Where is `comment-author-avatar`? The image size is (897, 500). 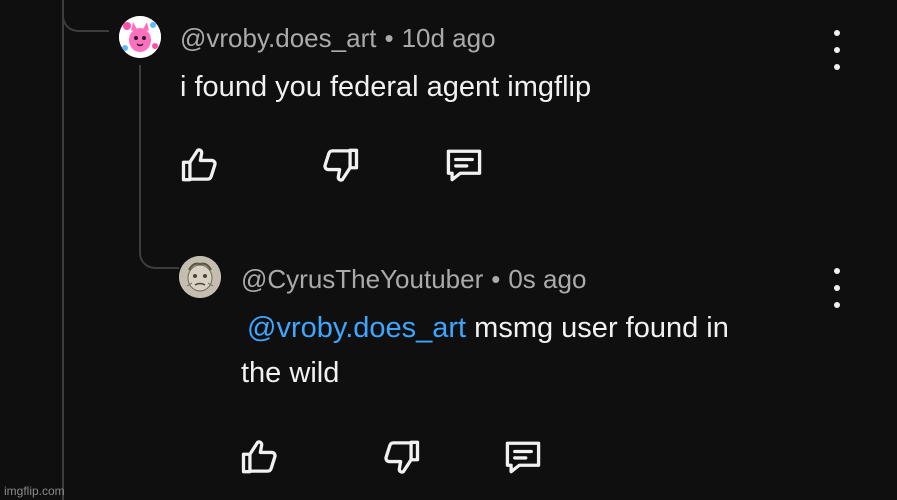 comment-author-avatar is located at coordinates (140, 37).